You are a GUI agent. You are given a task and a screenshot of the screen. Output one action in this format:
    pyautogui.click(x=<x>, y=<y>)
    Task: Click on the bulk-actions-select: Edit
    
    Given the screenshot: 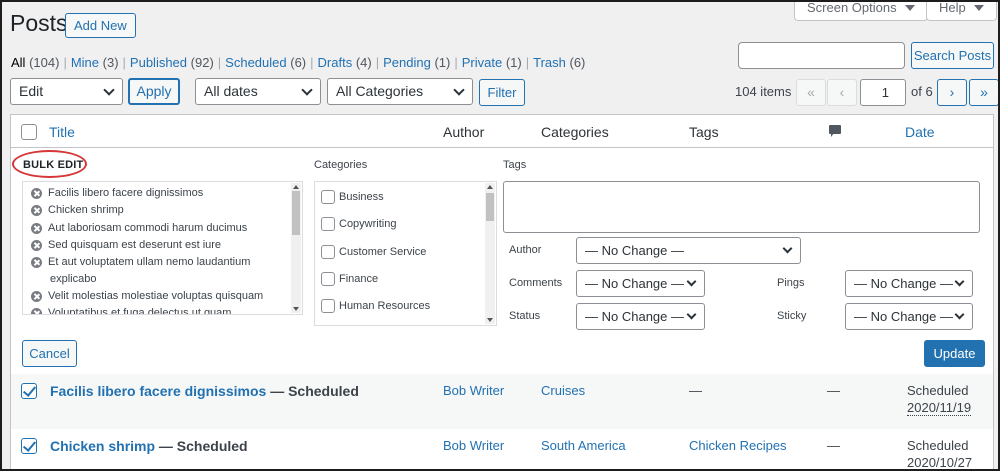 What is the action you would take?
    pyautogui.click(x=66, y=91)
    